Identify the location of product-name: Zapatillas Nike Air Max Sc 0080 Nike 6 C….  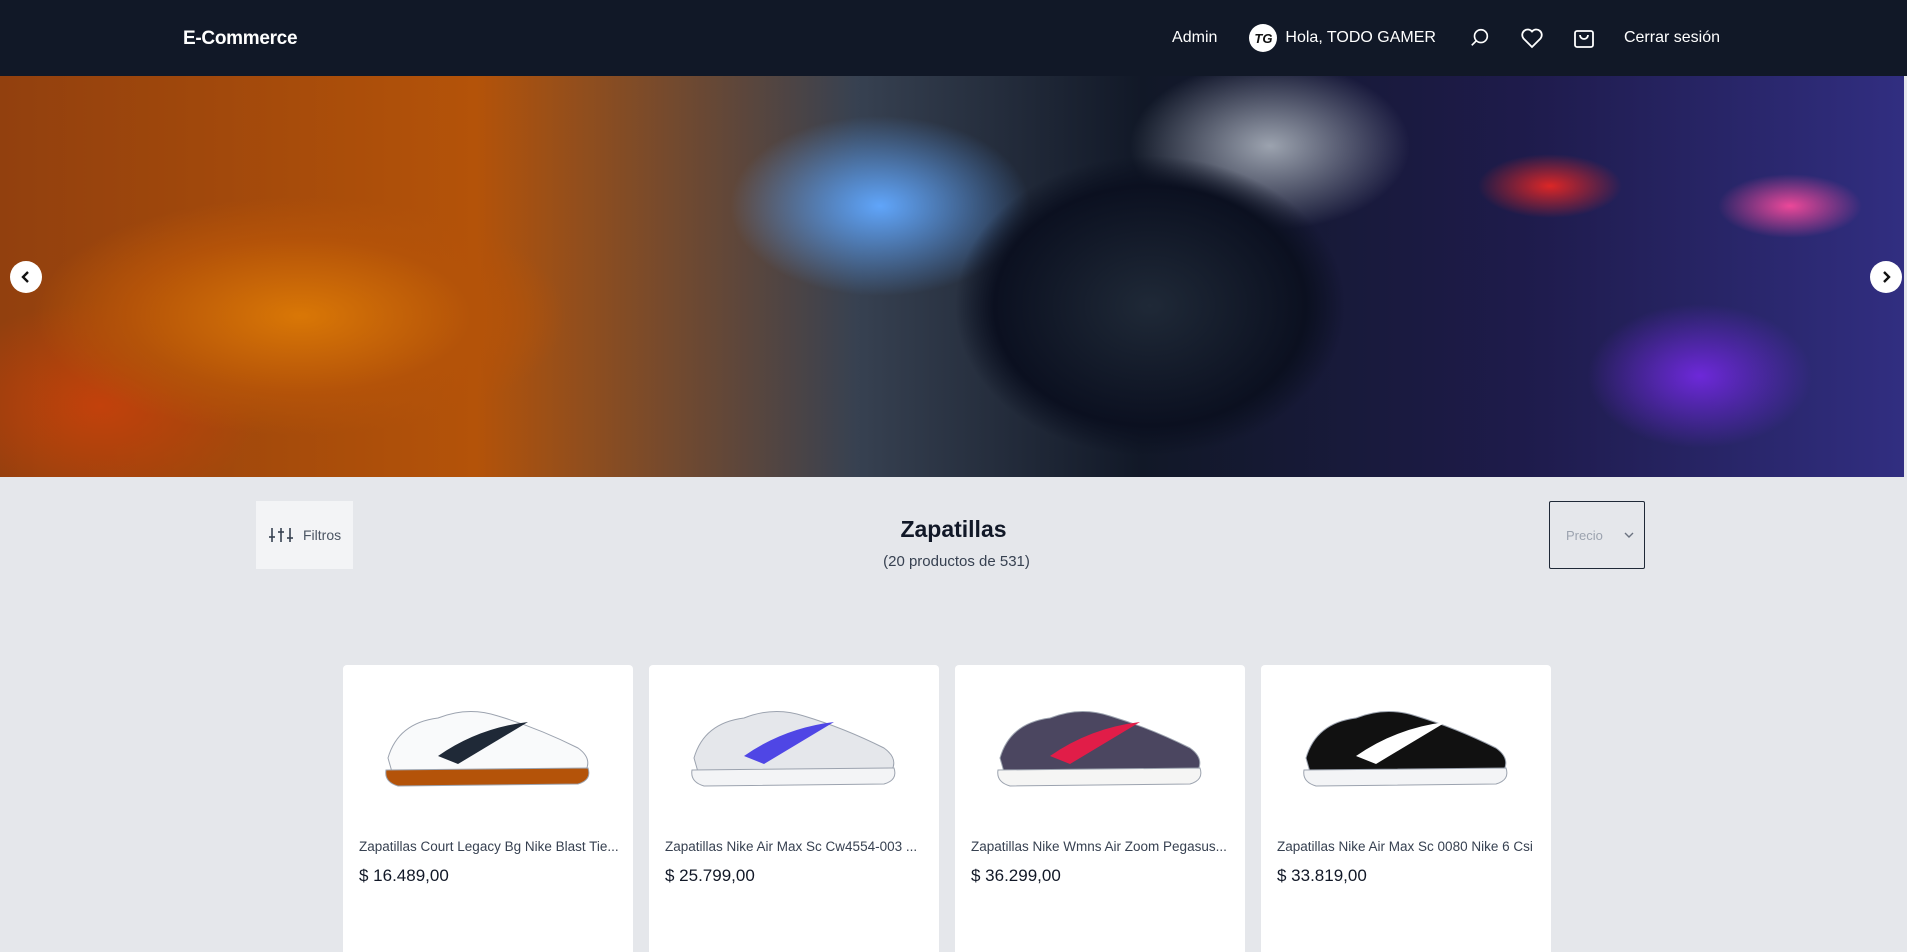
(1405, 846).